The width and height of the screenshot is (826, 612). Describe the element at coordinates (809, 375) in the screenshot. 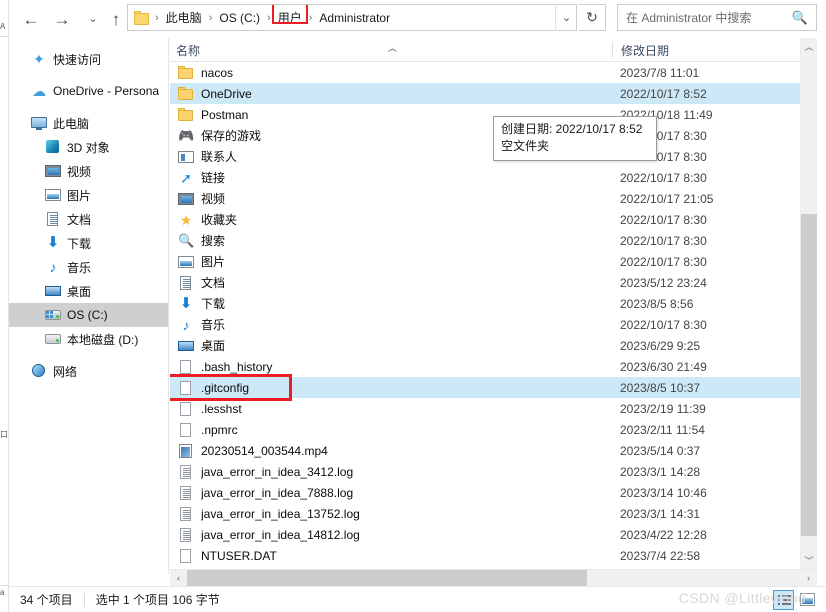

I see `vertical-scrollbar-thumb` at that location.